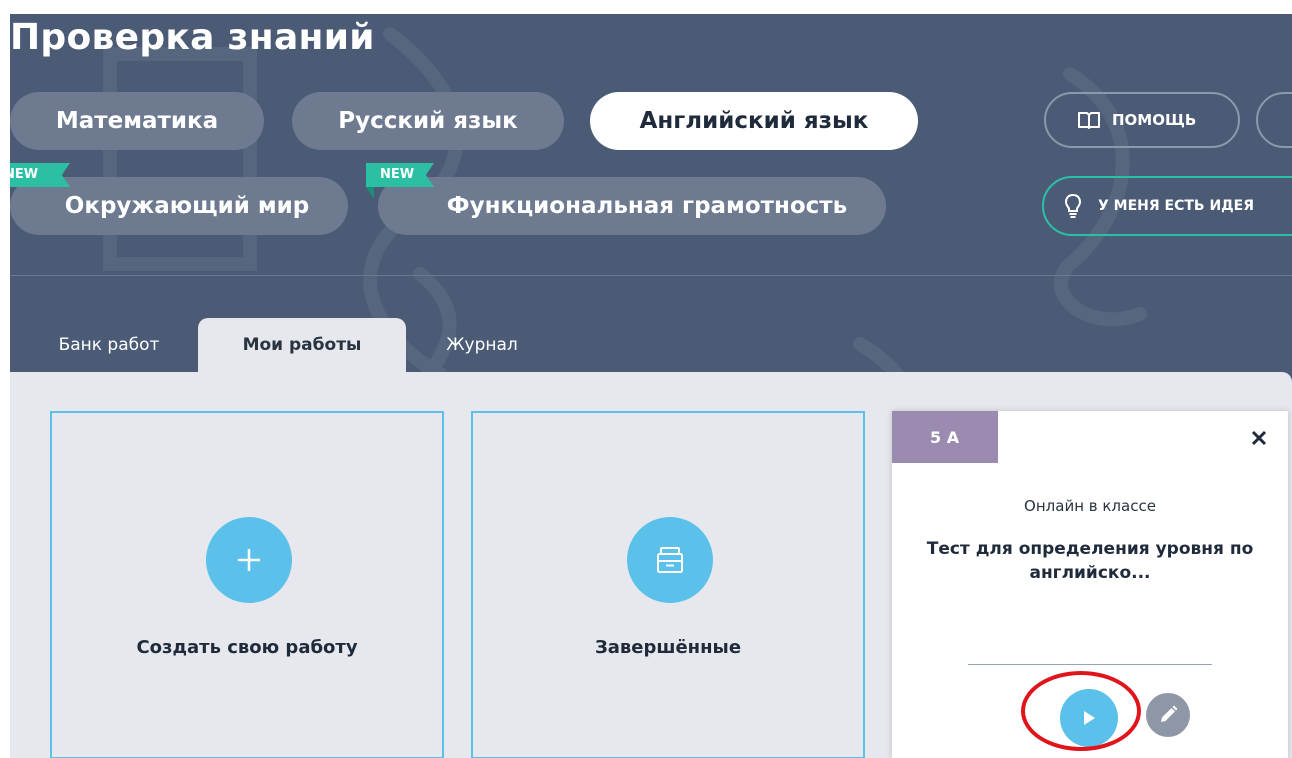 The height and width of the screenshot is (758, 1292). I want to click on work-type: Онлайн в классе, so click(1090, 506).